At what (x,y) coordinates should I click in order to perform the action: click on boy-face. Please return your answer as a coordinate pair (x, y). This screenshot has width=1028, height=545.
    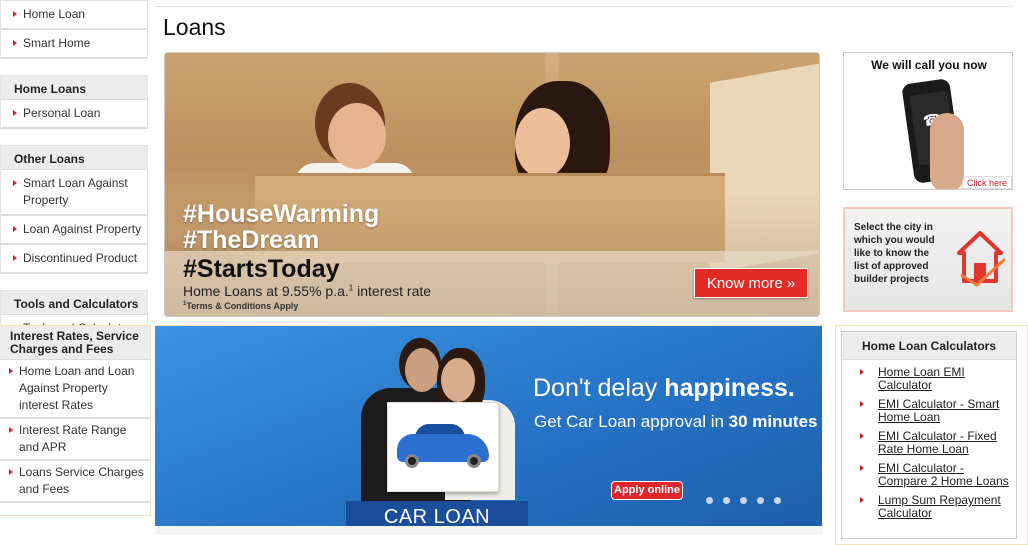
    Looking at the image, I should click on (357, 136).